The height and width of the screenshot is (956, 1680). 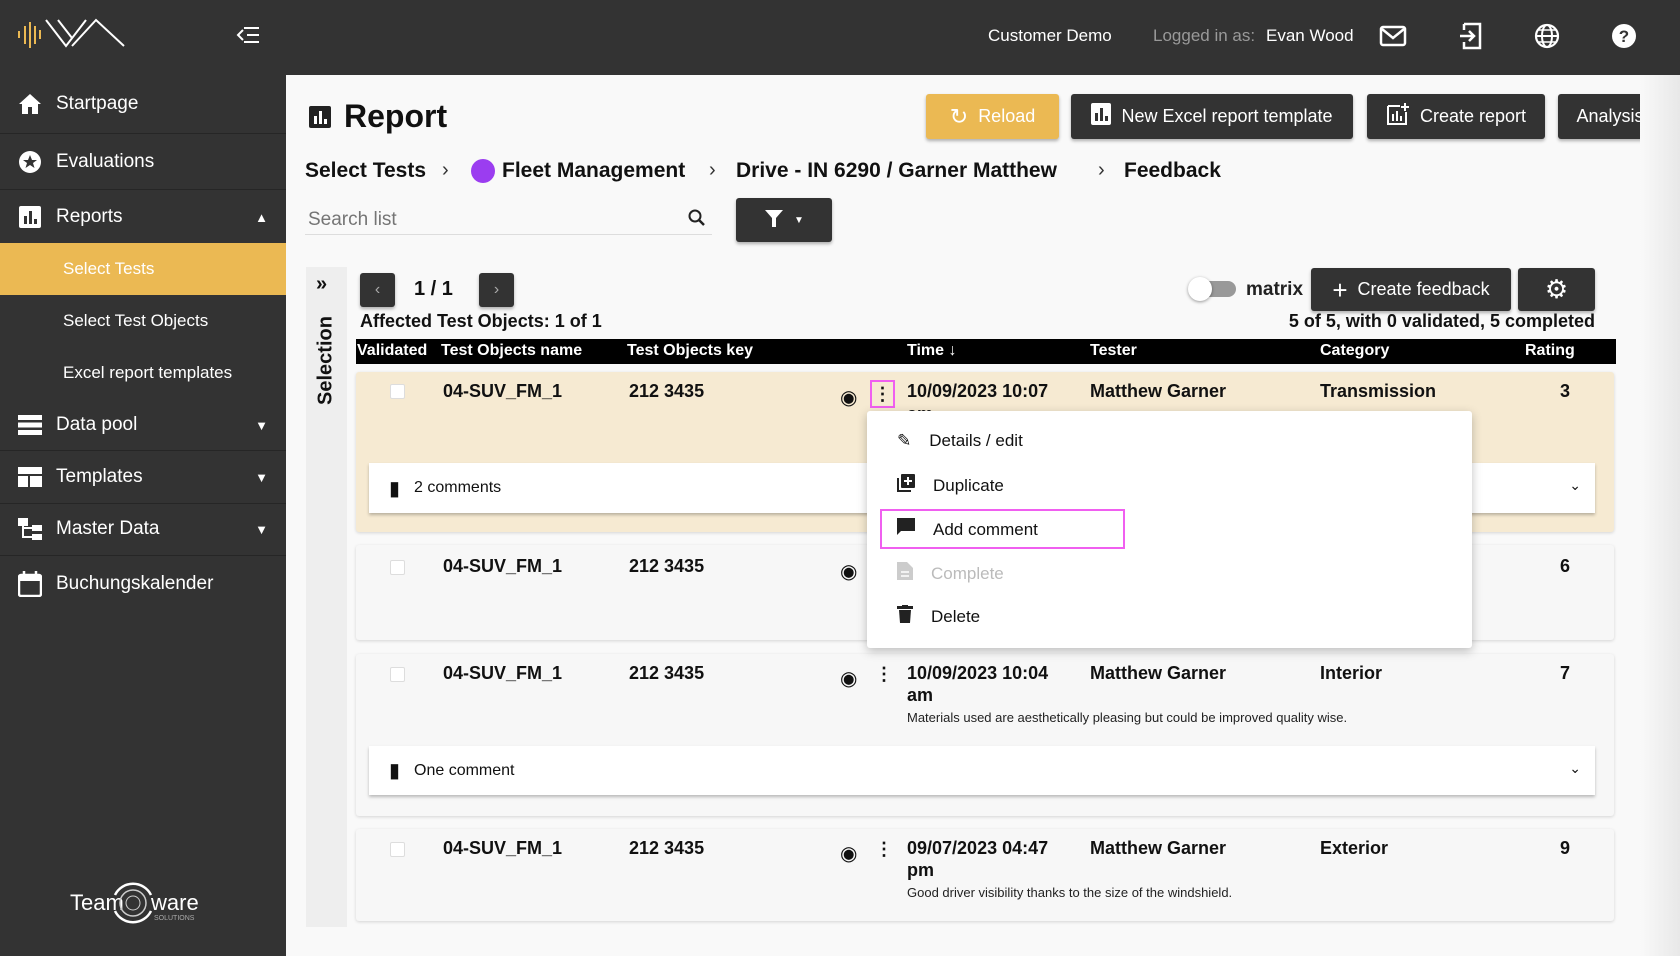 I want to click on sidebar-item-label: Reports, so click(x=89, y=216).